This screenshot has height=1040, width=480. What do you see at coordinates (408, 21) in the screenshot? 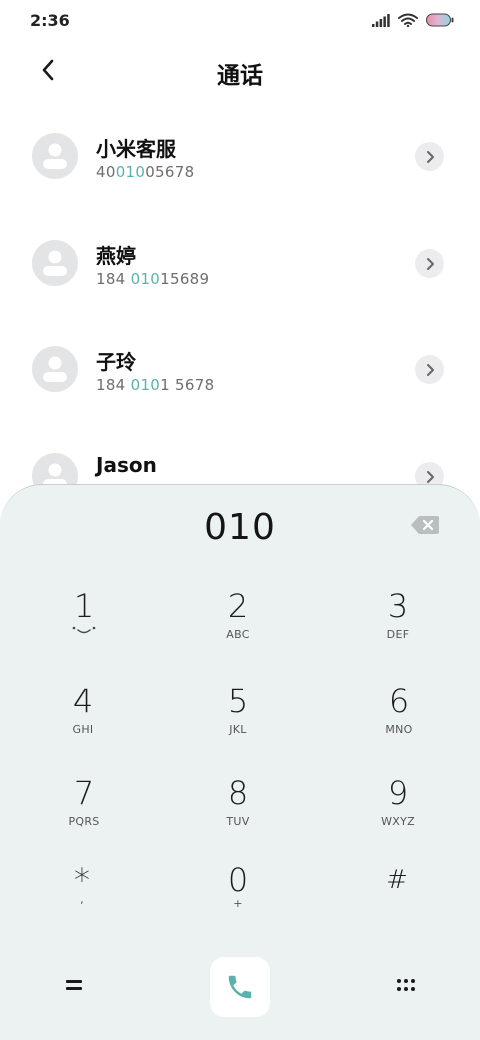
I see `wifi-icon` at bounding box center [408, 21].